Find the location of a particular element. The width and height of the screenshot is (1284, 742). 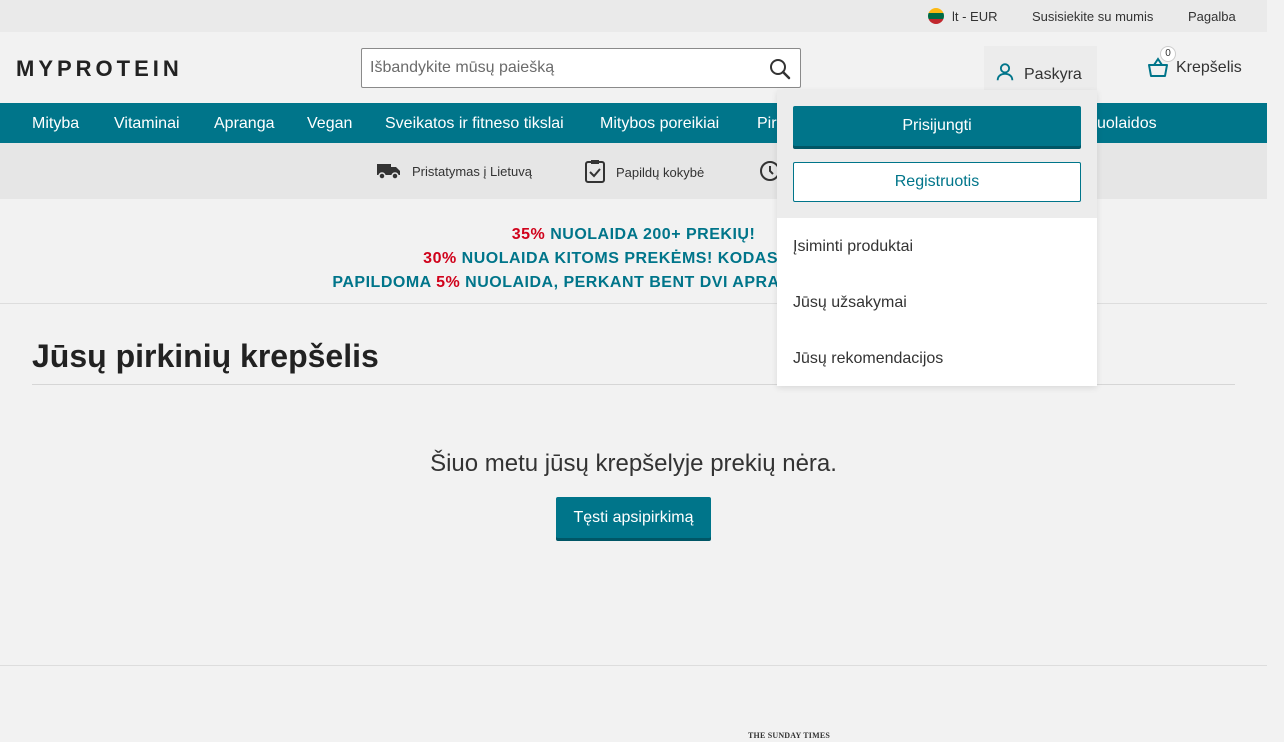

nav-item-vitaminai: Vitaminai is located at coordinates (147, 124).